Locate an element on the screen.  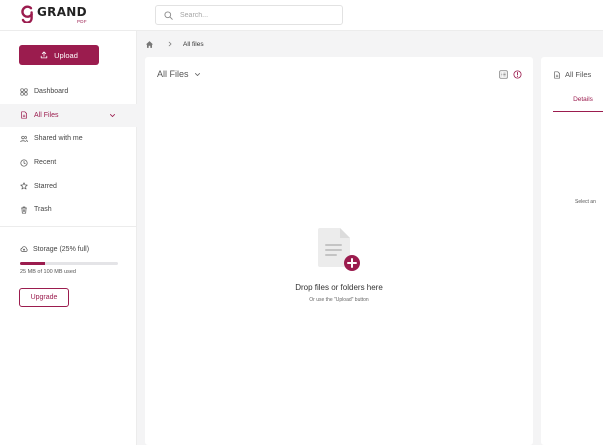
drop-zone-title: Drop files or folders here is located at coordinates (339, 287).